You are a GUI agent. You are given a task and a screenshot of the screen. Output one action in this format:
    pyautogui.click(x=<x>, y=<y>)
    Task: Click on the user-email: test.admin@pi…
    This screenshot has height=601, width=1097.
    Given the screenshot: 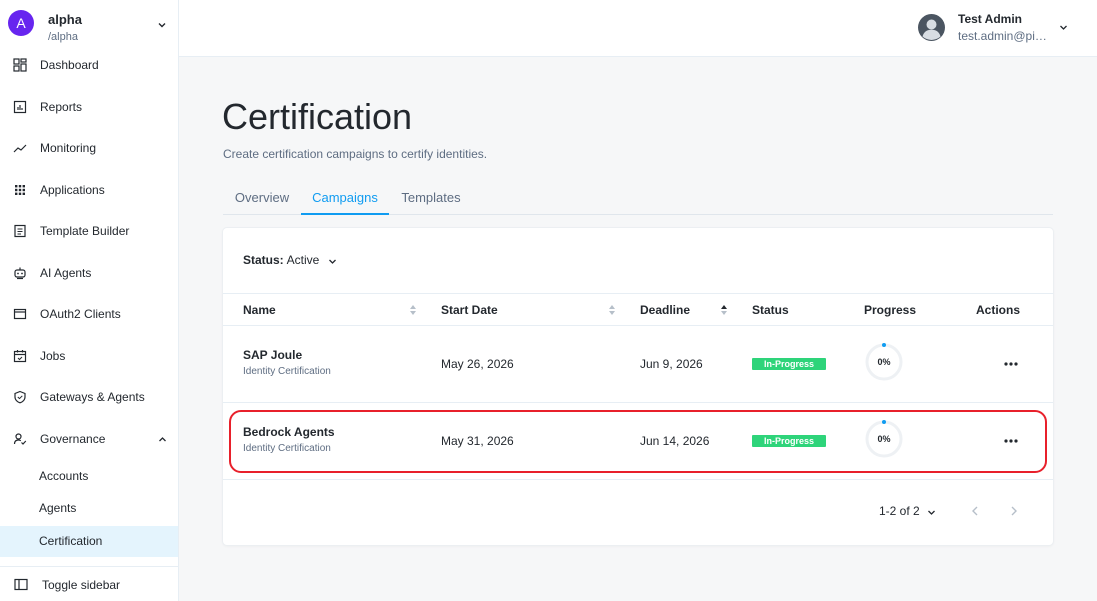 What is the action you would take?
    pyautogui.click(x=1005, y=36)
    